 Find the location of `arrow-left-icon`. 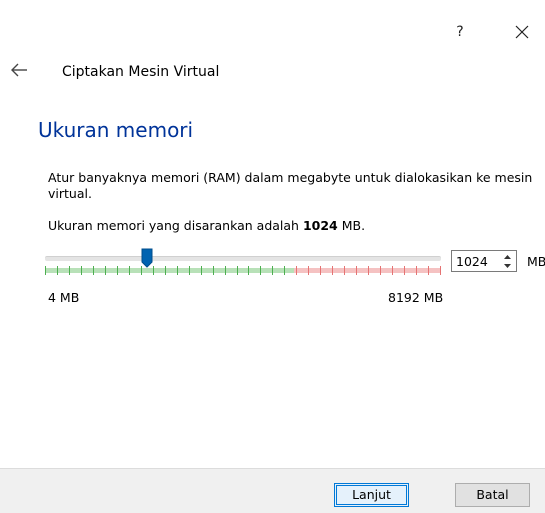

arrow-left-icon is located at coordinates (19, 70).